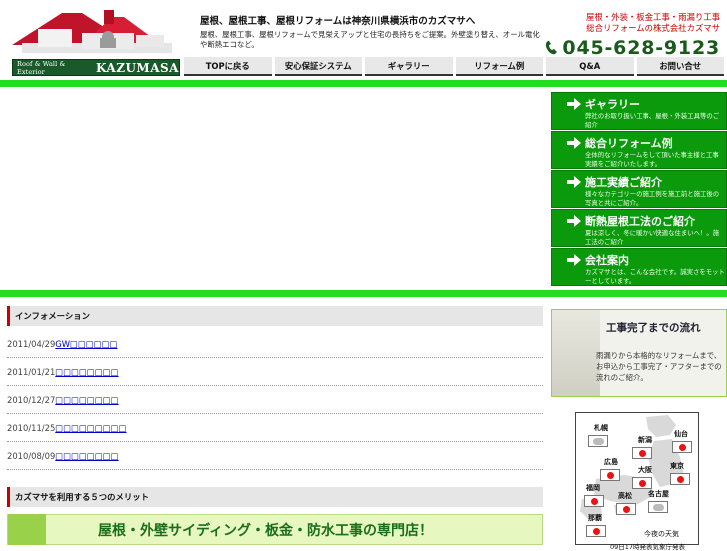 This screenshot has width=727, height=551. Describe the element at coordinates (31, 399) in the screenshot. I see `info-date: 2010/12/27` at that location.